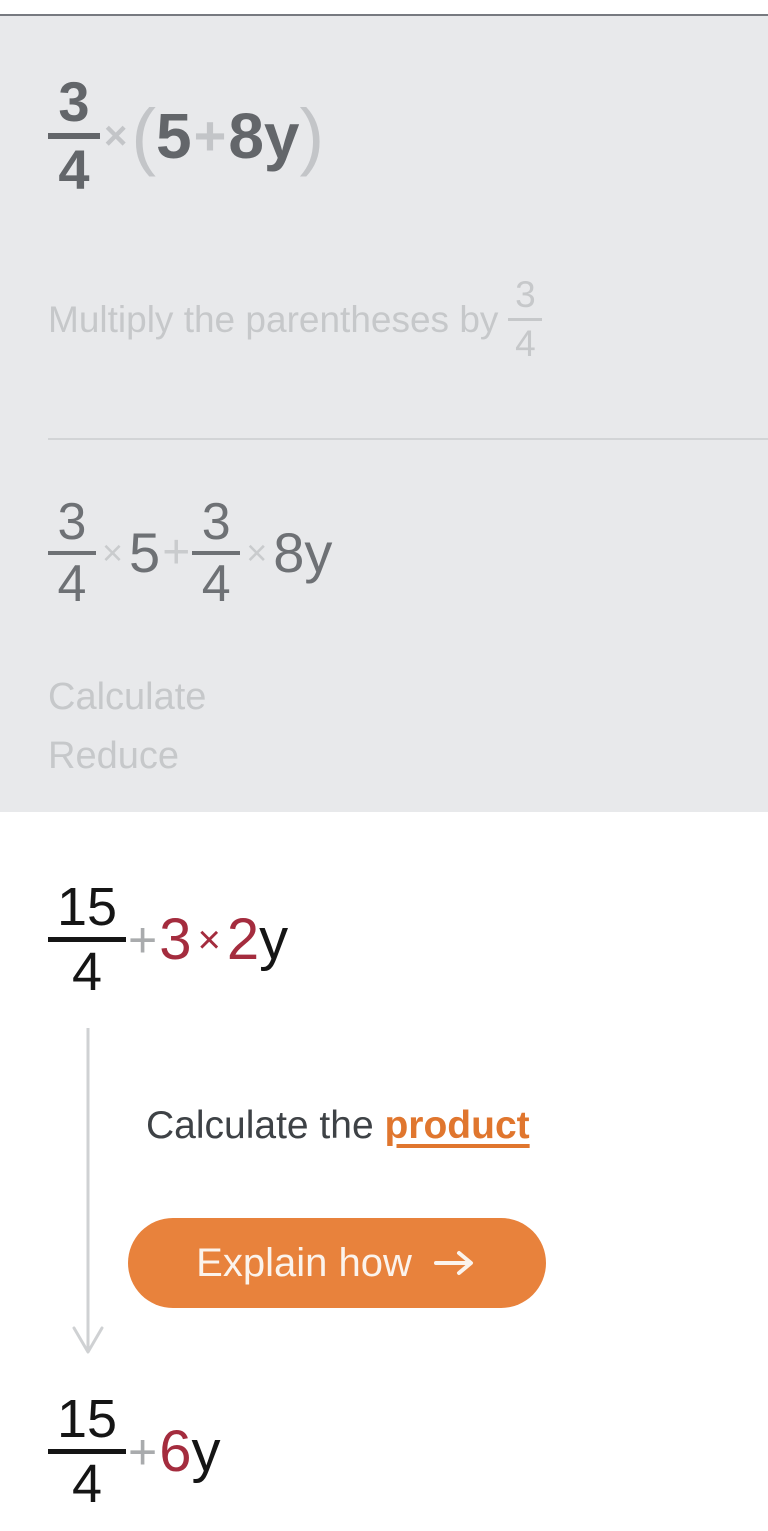  I want to click on fraction-fifteen-fourths: 15 4, so click(87, 939).